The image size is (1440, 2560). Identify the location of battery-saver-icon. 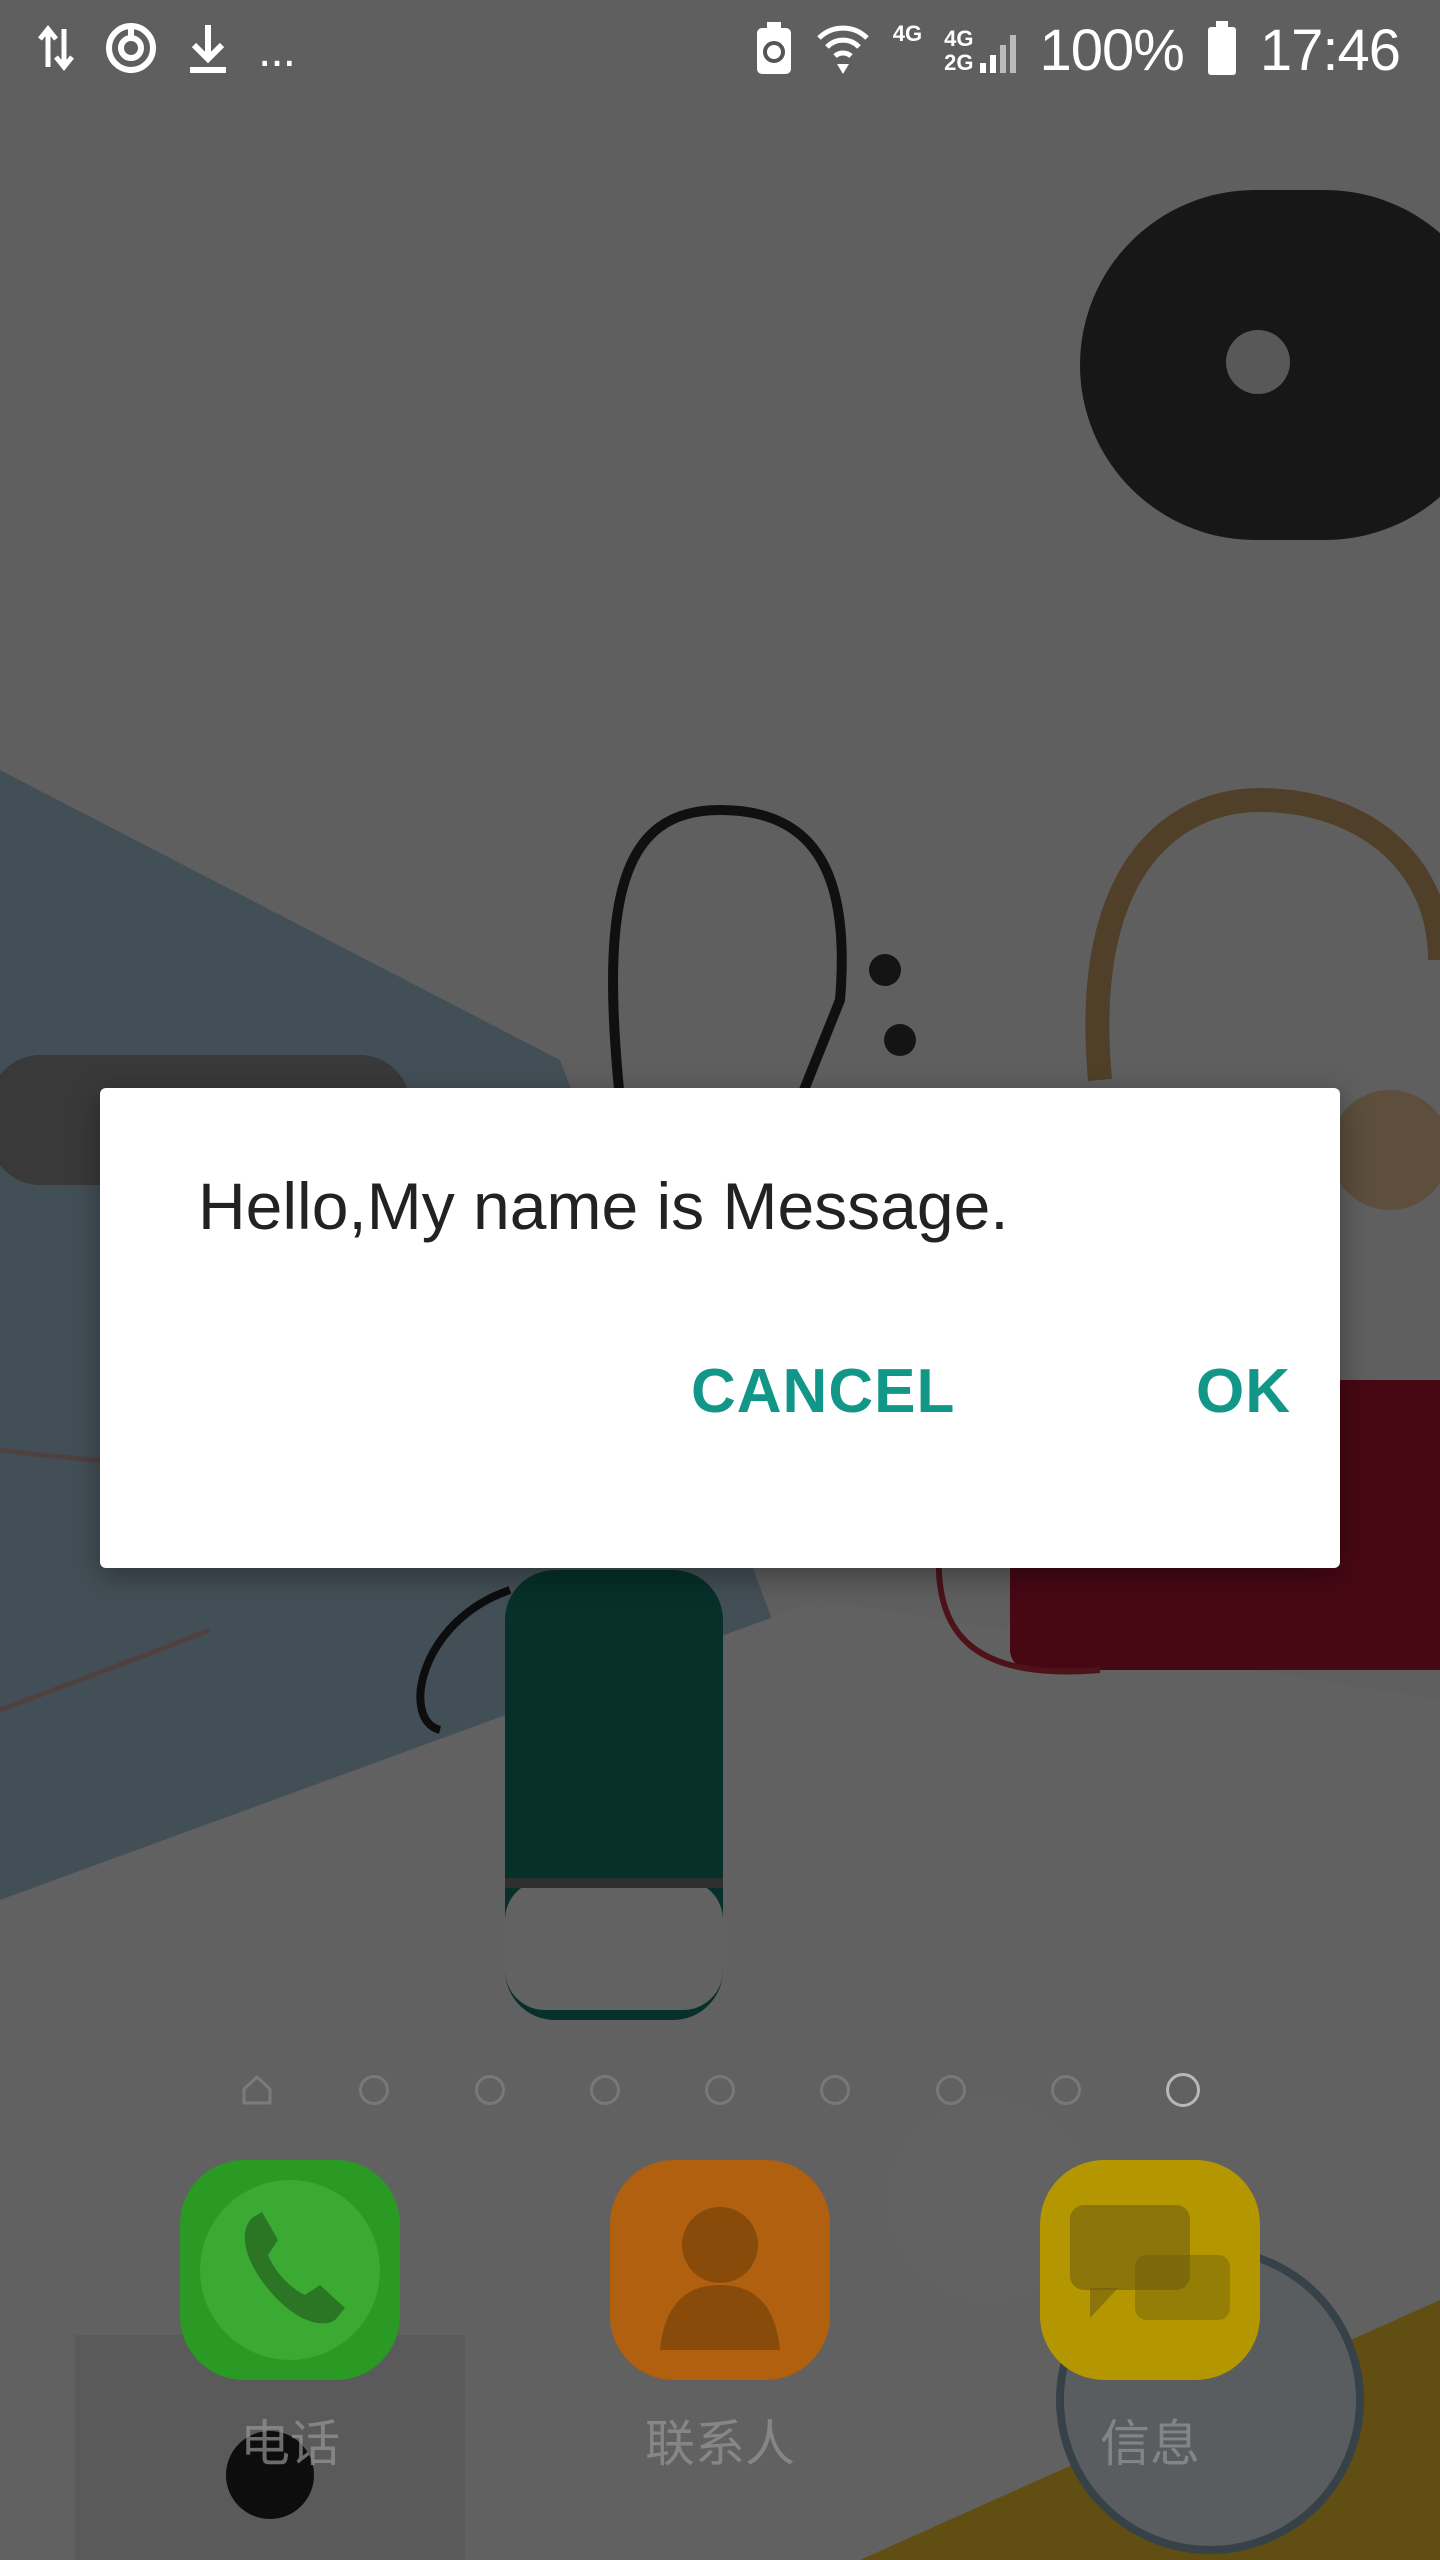
(774, 50).